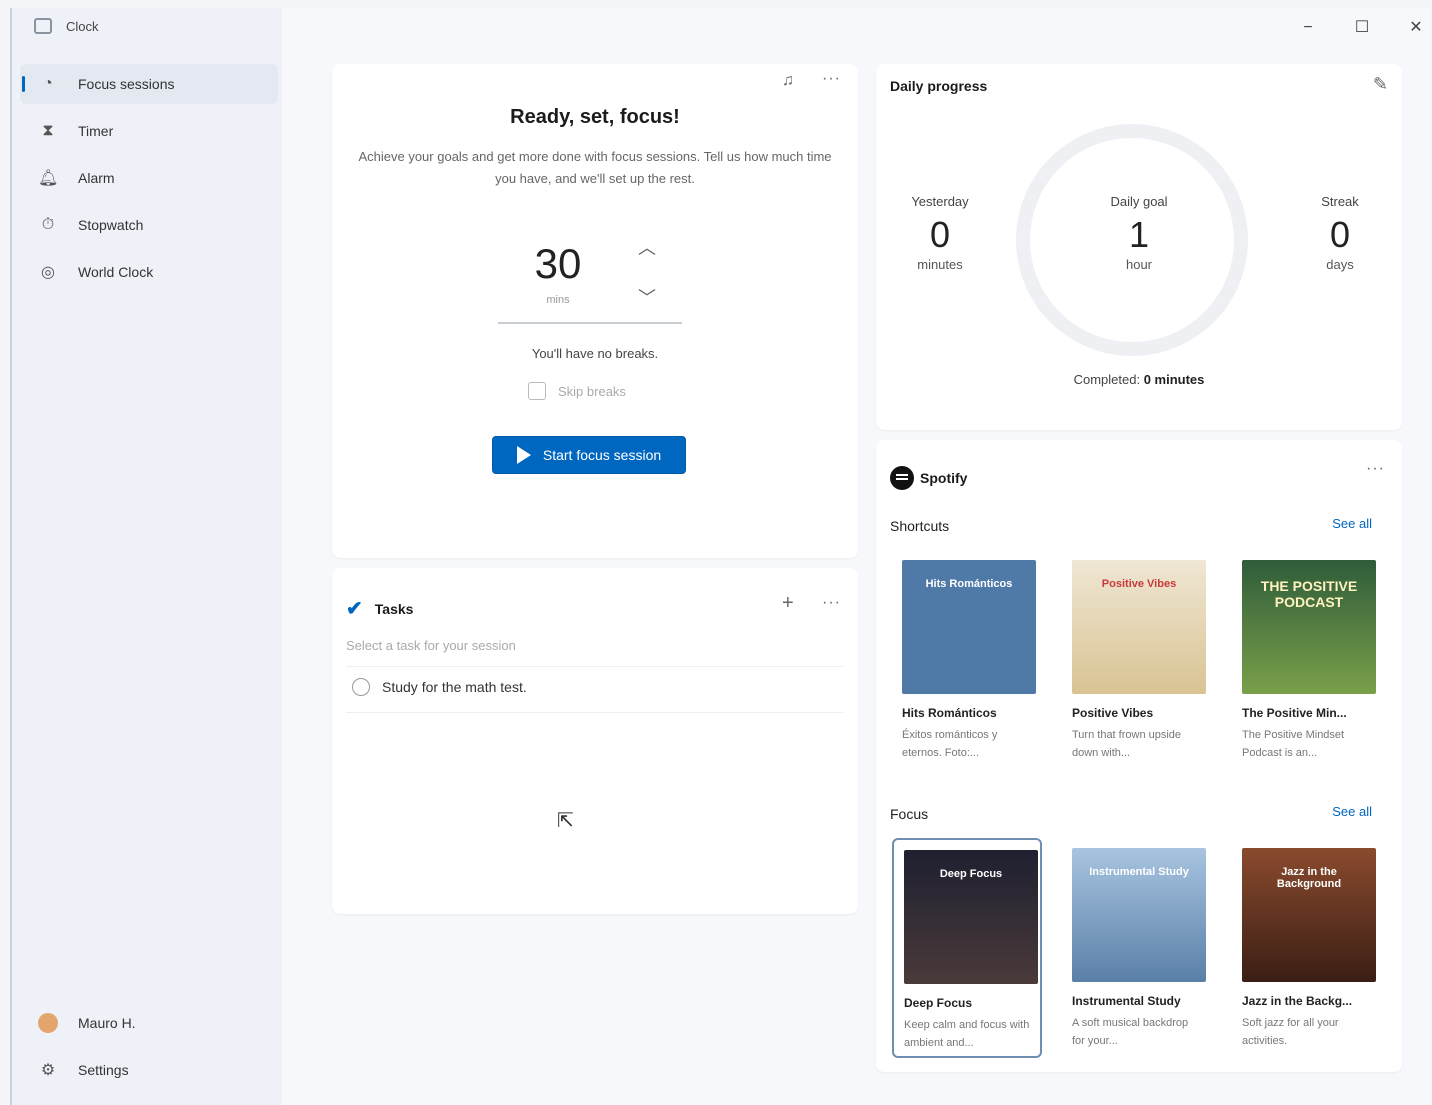 The height and width of the screenshot is (1105, 1432). I want to click on sidebar-item-timer: ⧗ Timer, so click(149, 131).